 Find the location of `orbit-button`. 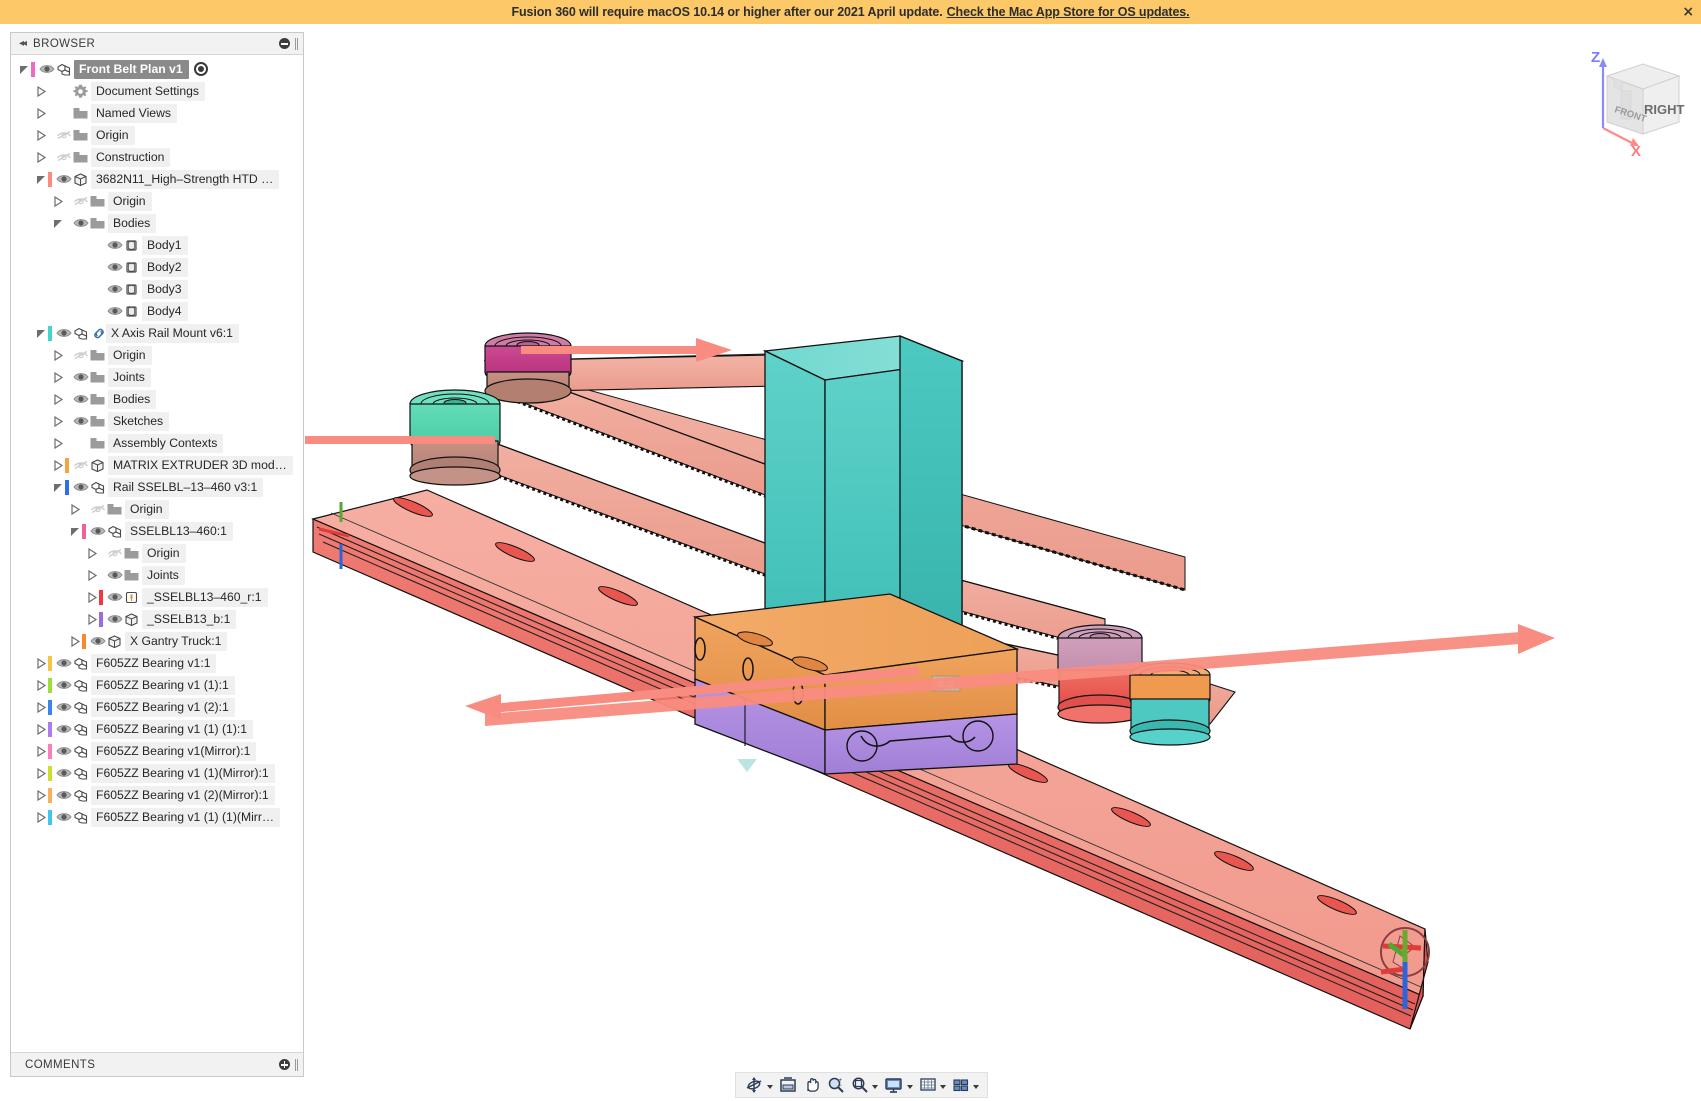

orbit-button is located at coordinates (758, 1085).